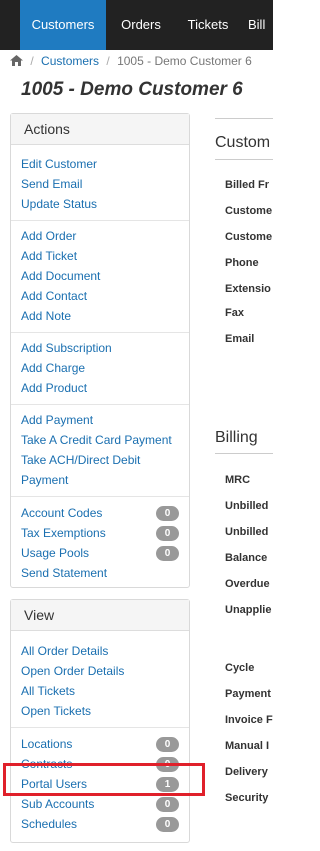 The width and height of the screenshot is (320, 851). I want to click on send-statement-link: Send Statement, so click(100, 573).